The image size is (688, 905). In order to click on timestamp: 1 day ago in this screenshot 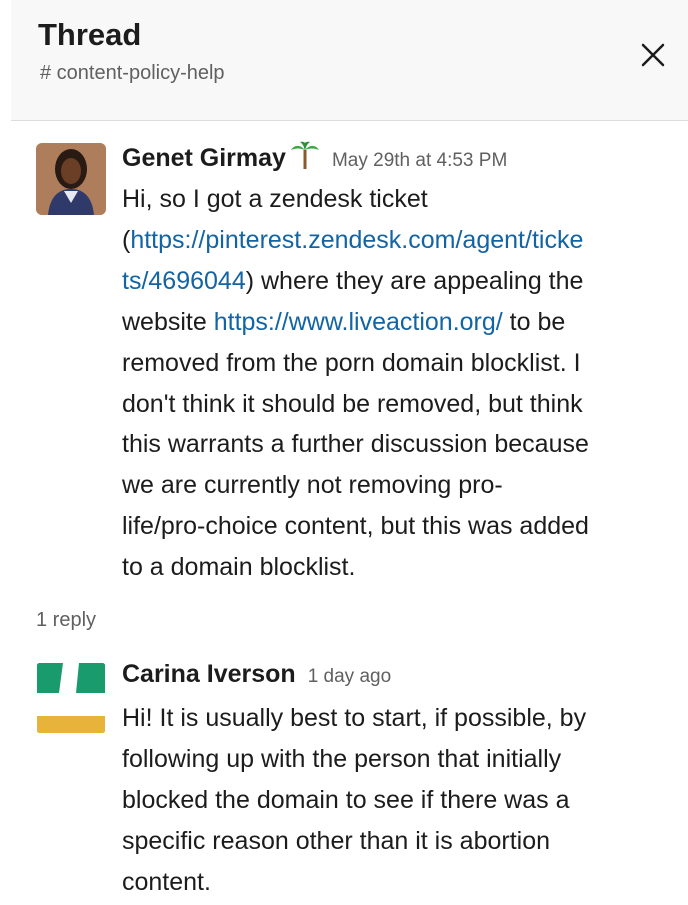, I will do `click(349, 676)`.